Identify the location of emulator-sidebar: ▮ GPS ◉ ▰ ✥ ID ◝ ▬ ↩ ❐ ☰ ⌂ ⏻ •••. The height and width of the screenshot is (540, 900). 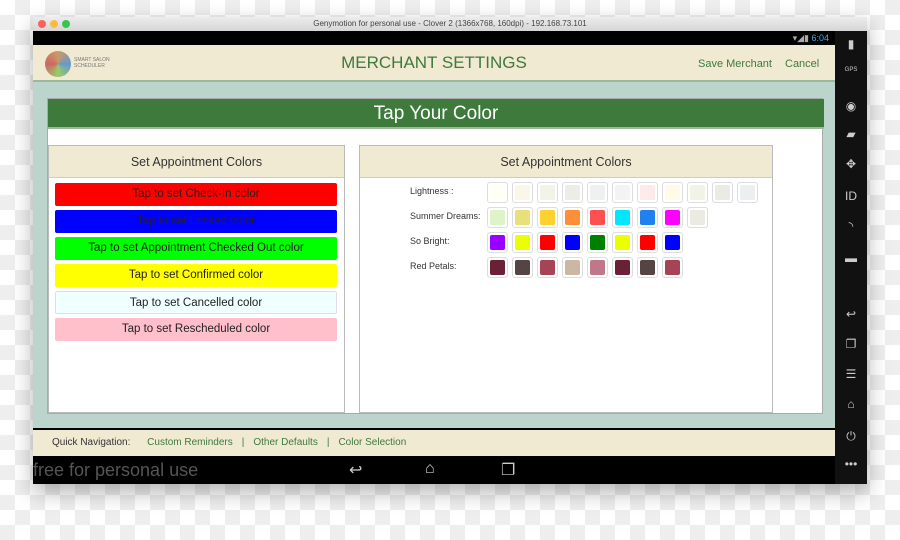
(851, 257).